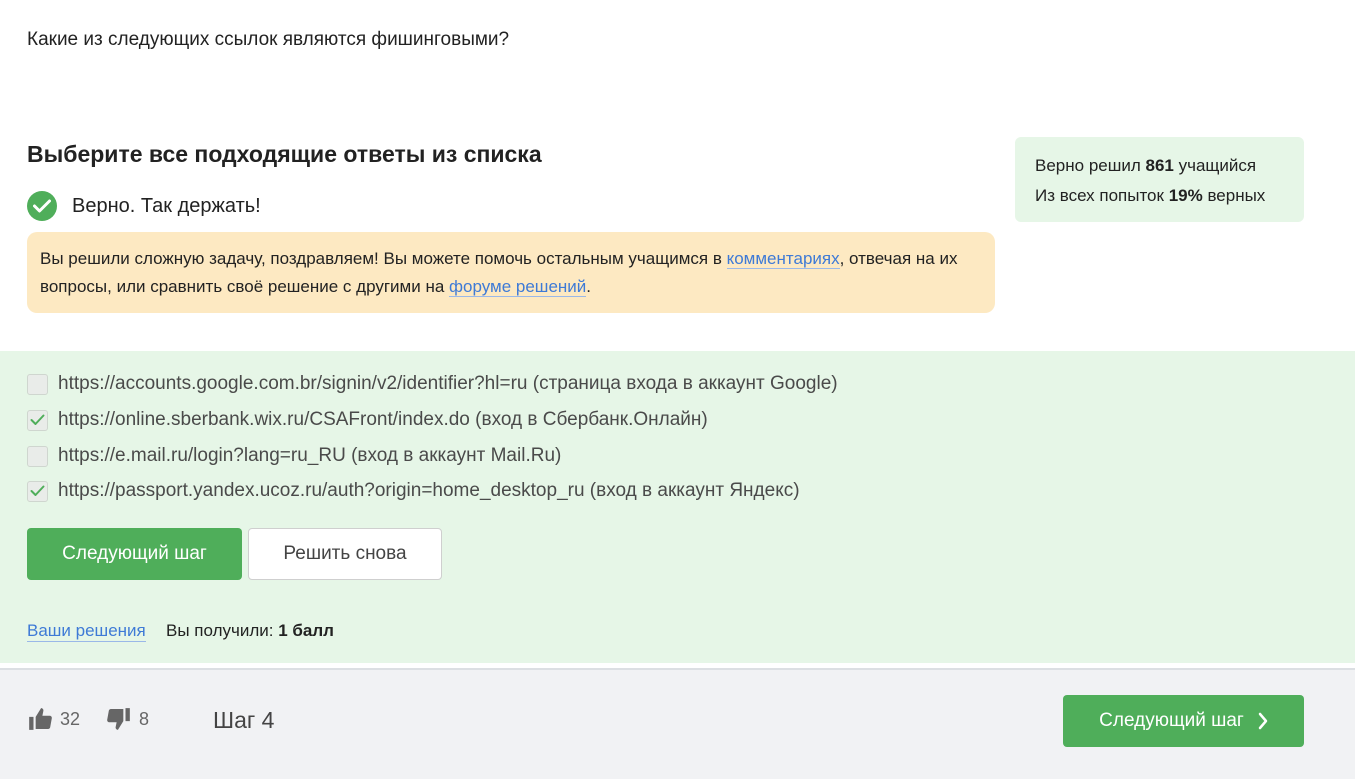 The height and width of the screenshot is (779, 1355). Describe the element at coordinates (40, 719) in the screenshot. I see `thumbs-up-icon` at that location.